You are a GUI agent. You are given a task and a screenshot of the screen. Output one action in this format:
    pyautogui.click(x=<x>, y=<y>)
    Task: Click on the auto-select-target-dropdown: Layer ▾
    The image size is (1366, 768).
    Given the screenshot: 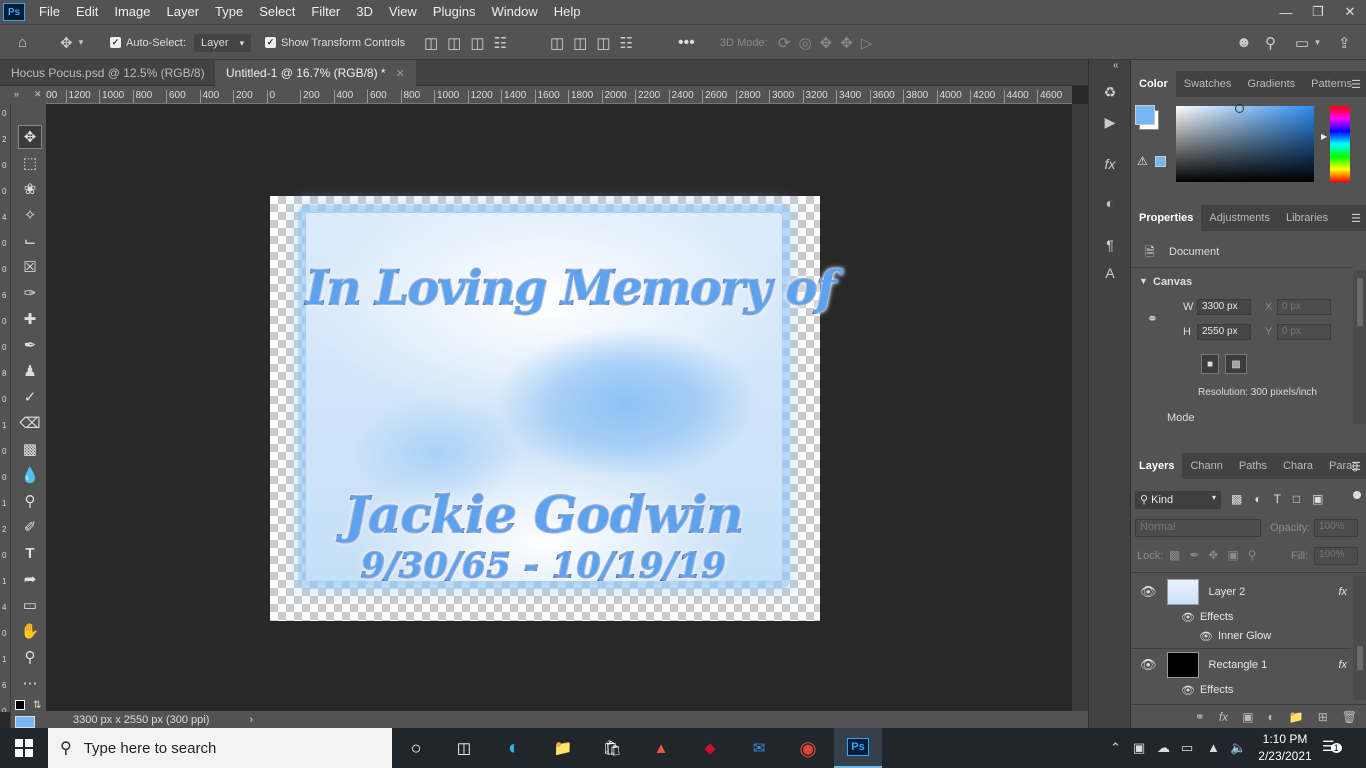 What is the action you would take?
    pyautogui.click(x=223, y=42)
    